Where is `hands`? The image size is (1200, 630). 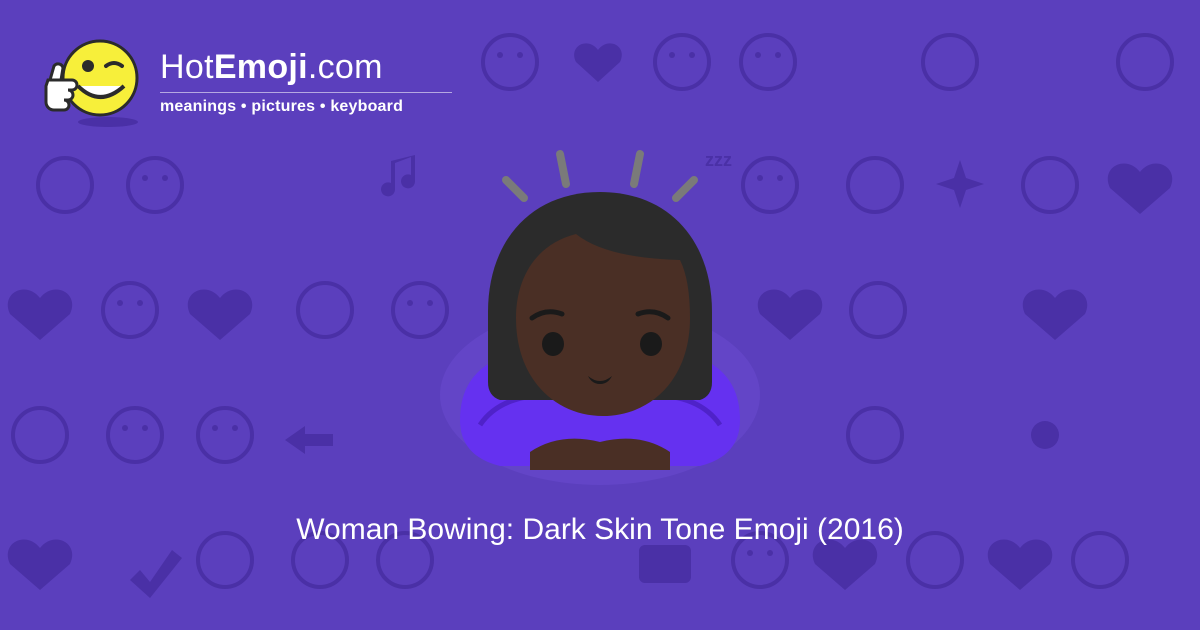
hands is located at coordinates (600, 454).